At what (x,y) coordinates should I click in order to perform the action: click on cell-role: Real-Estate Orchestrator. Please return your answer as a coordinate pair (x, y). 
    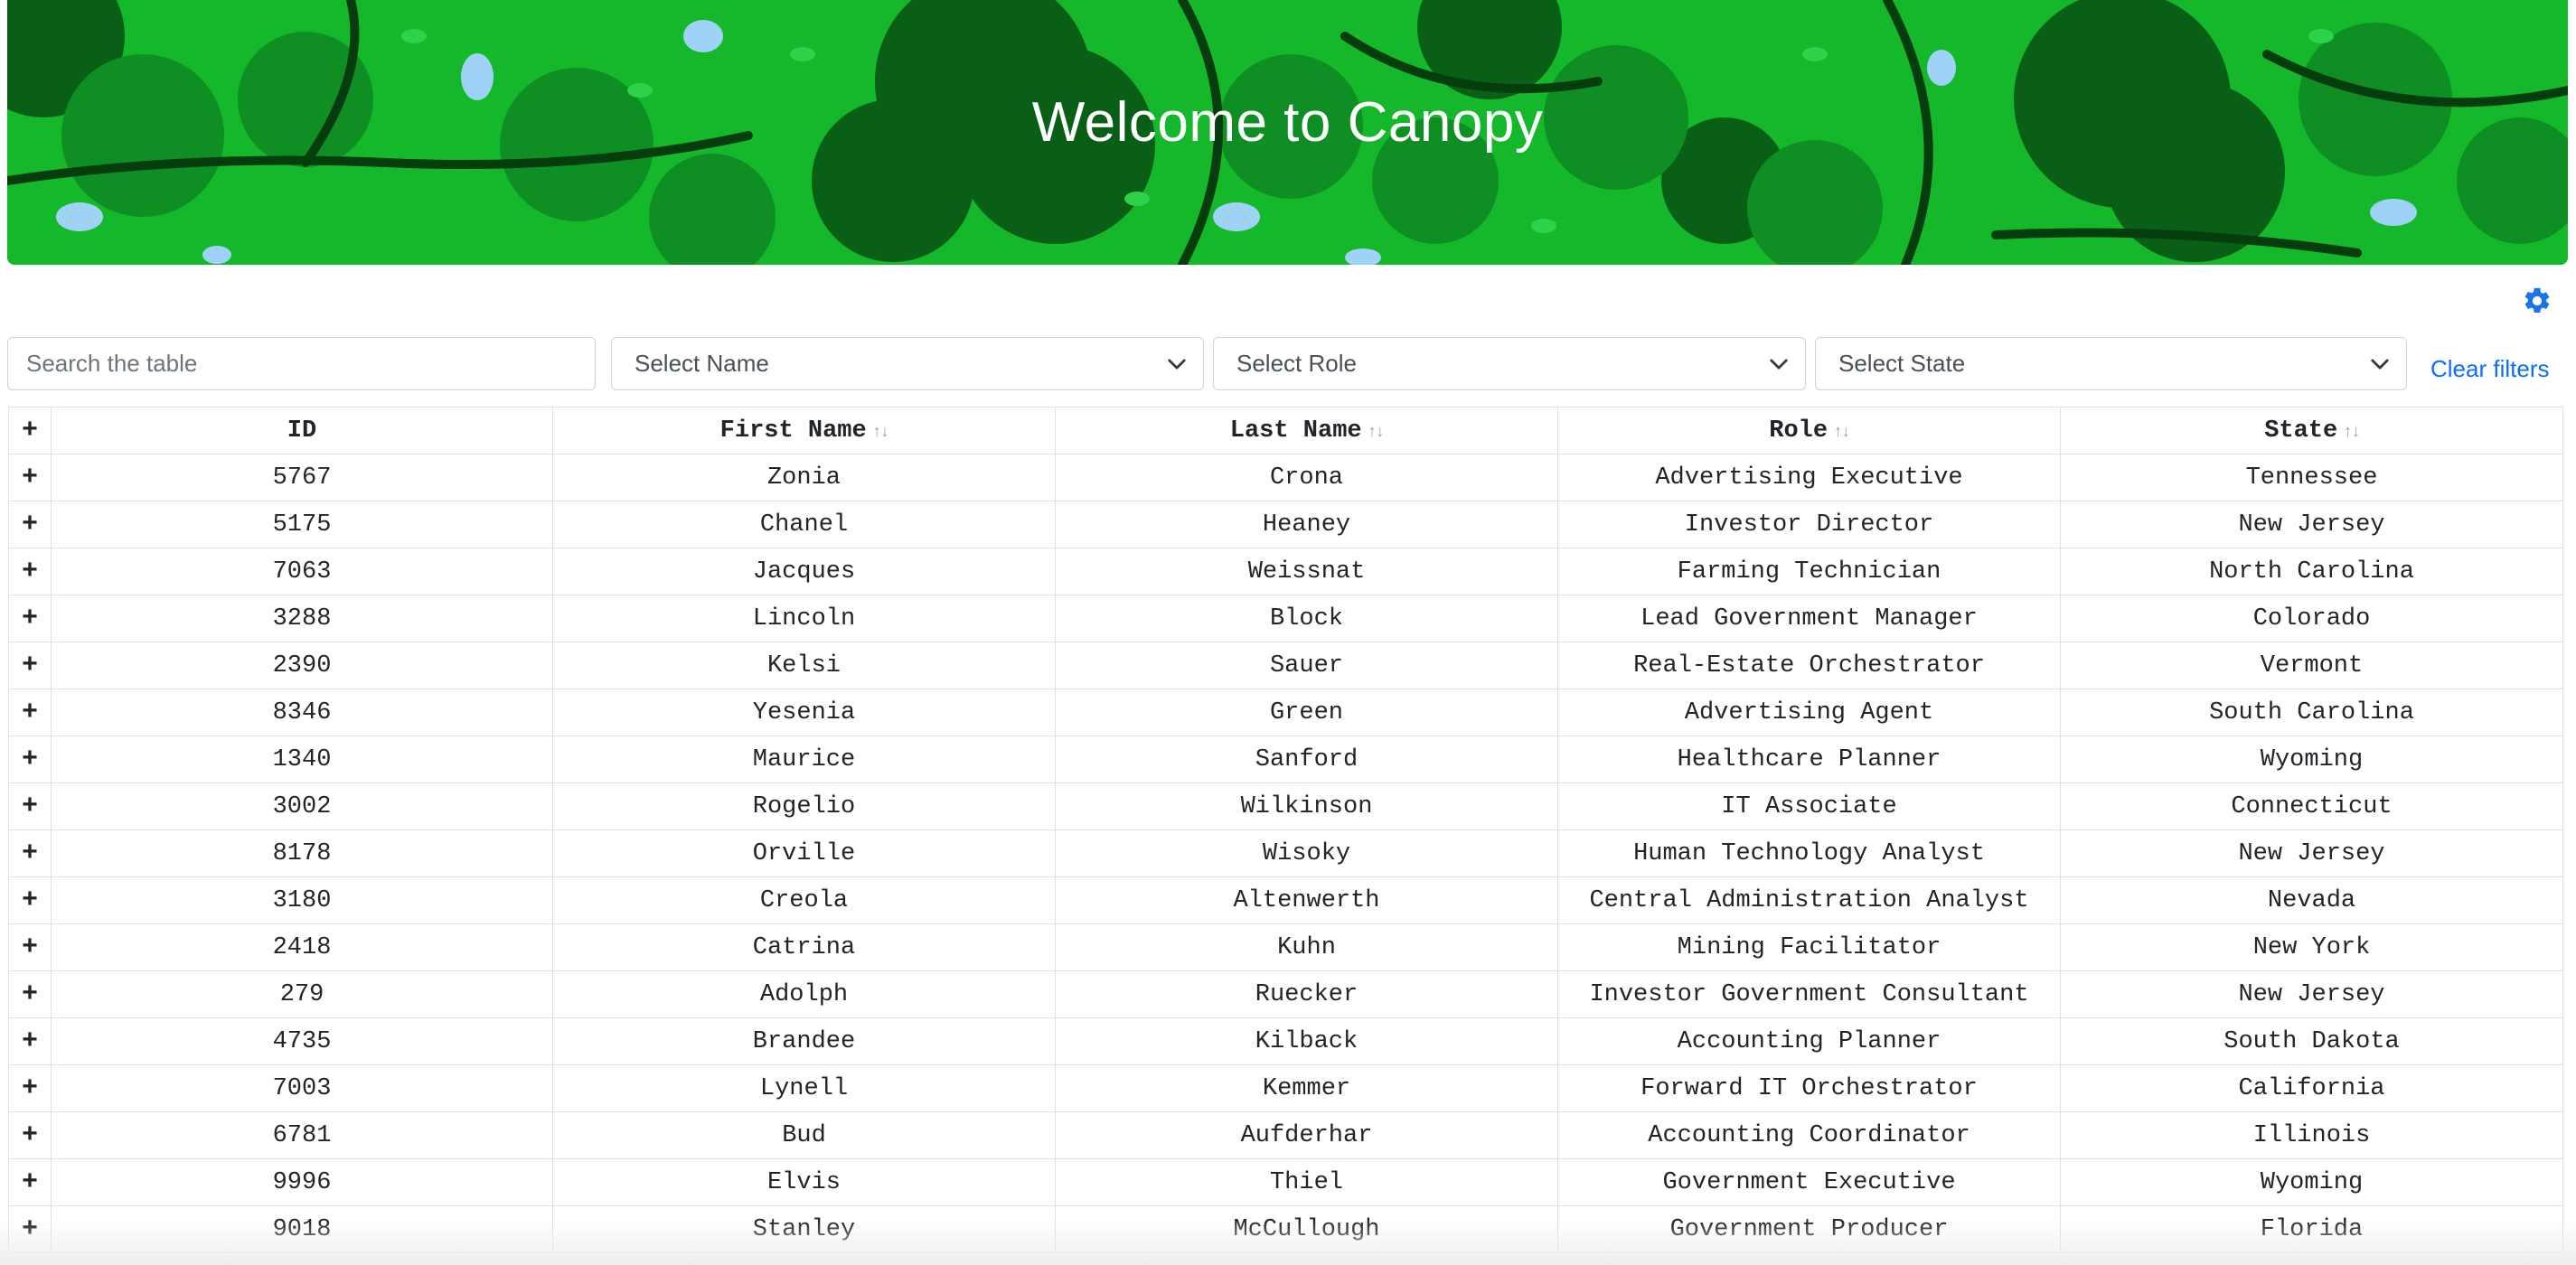
    Looking at the image, I should click on (1809, 666).